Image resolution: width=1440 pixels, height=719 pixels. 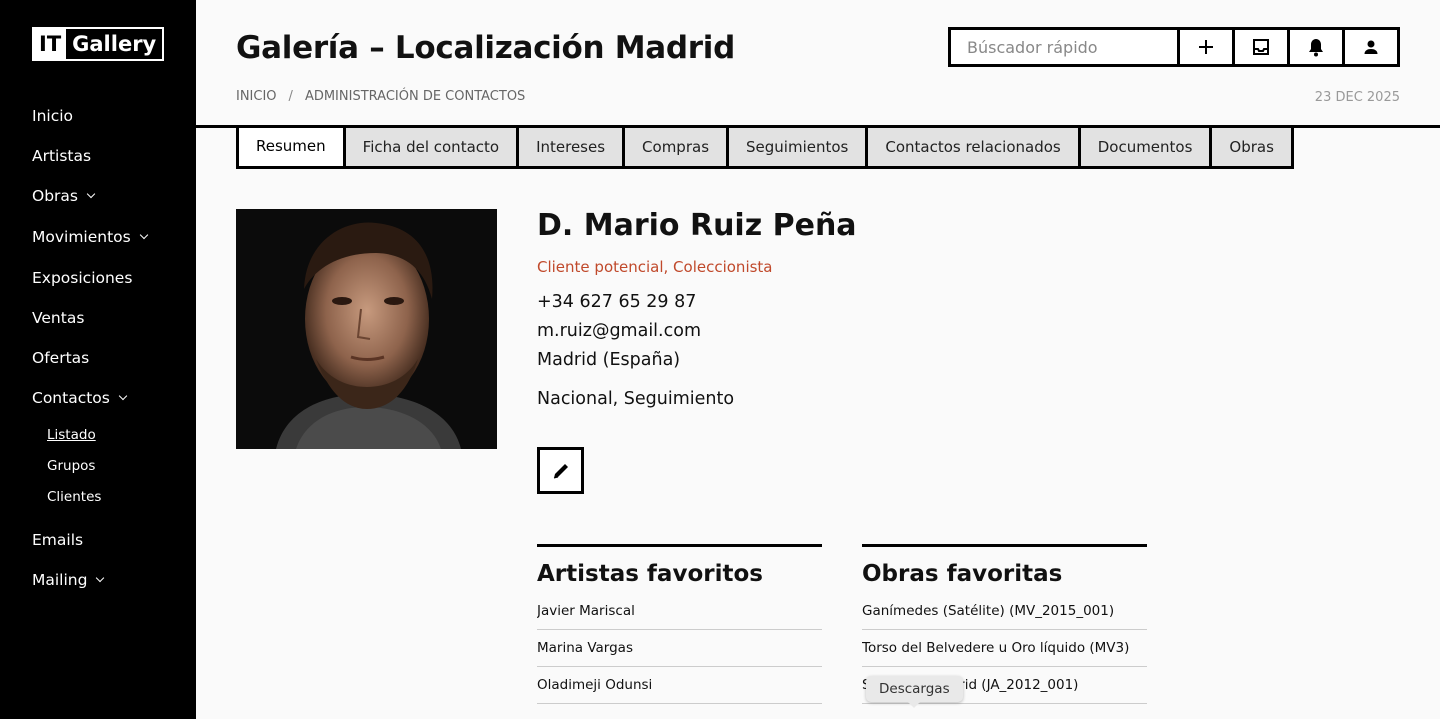 I want to click on sidebar-item-movimientos: Movimientos, so click(x=90, y=237).